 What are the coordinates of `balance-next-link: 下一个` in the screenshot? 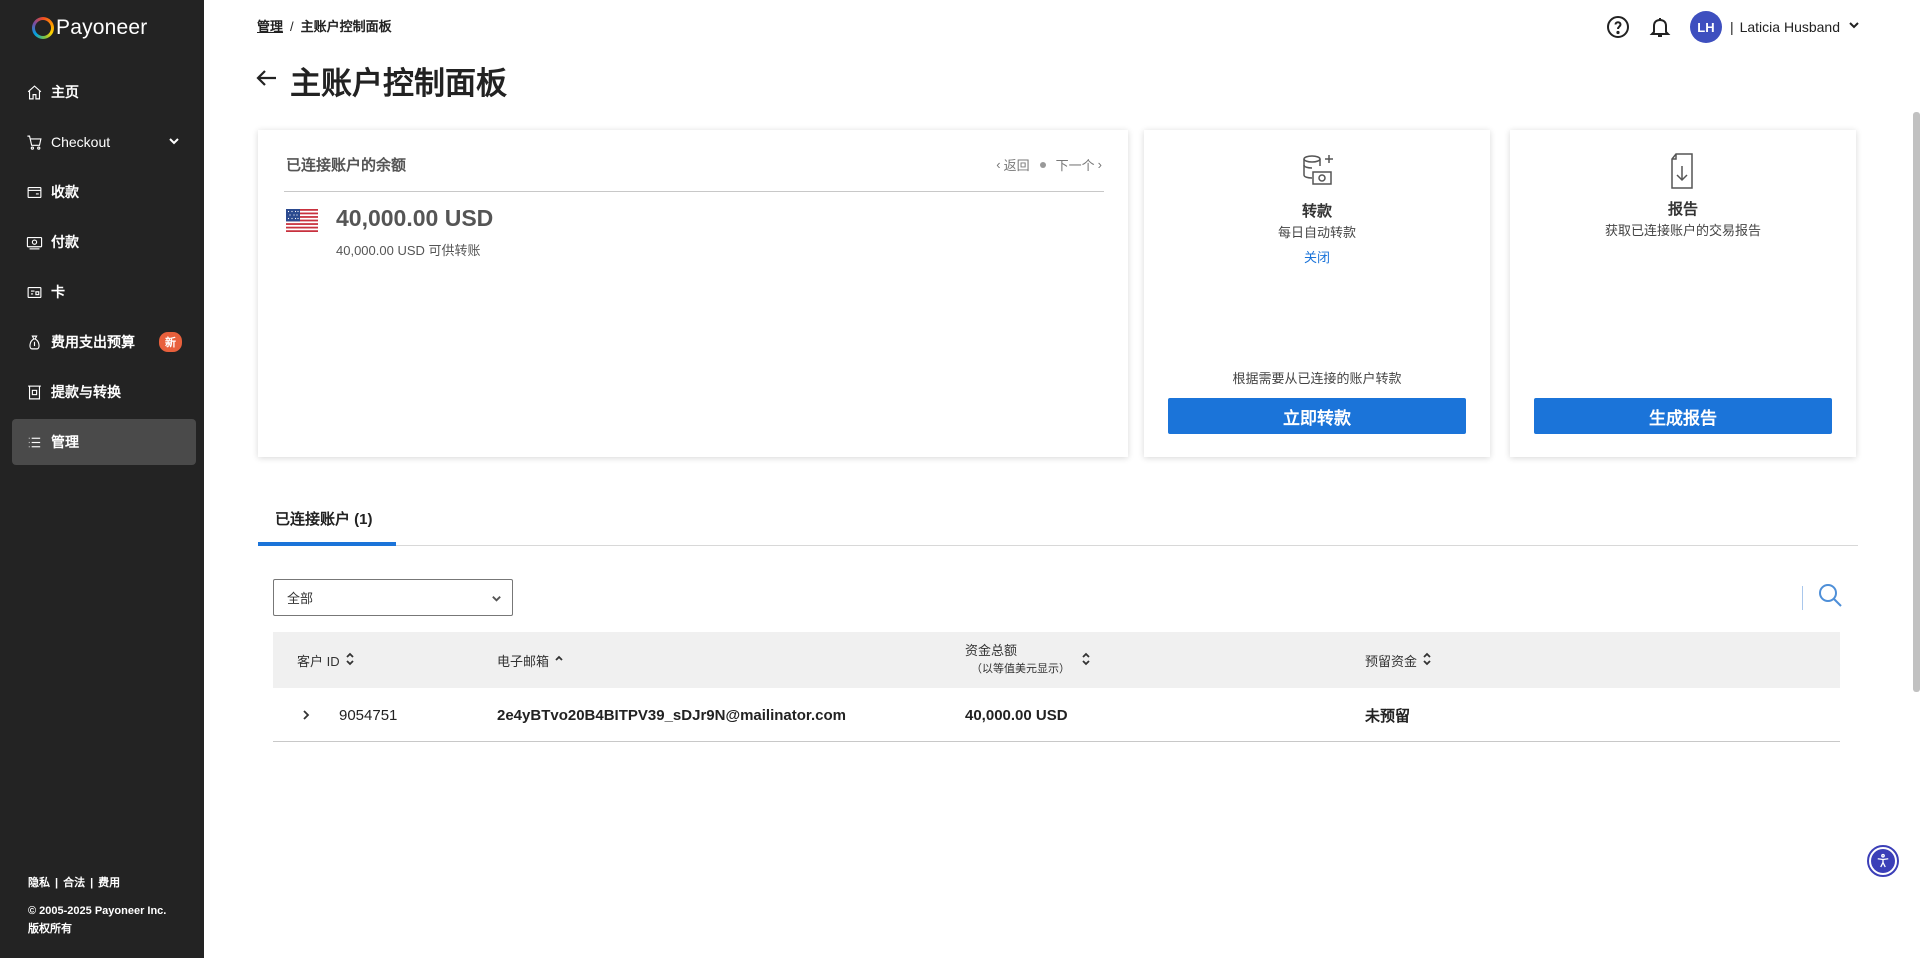 It's located at (1075, 164).